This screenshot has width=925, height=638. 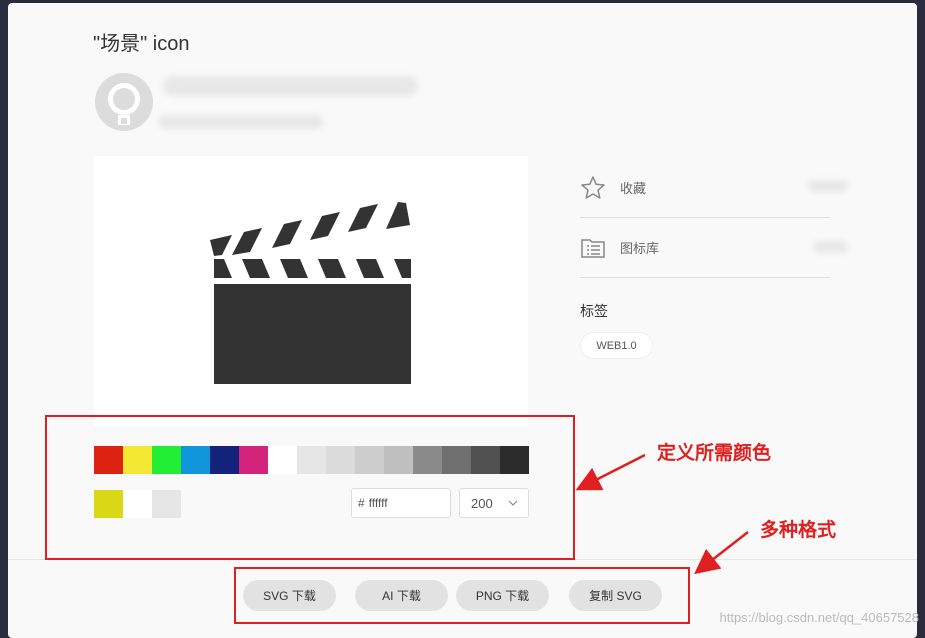 What do you see at coordinates (830, 247) in the screenshot?
I see `library-name-blur` at bounding box center [830, 247].